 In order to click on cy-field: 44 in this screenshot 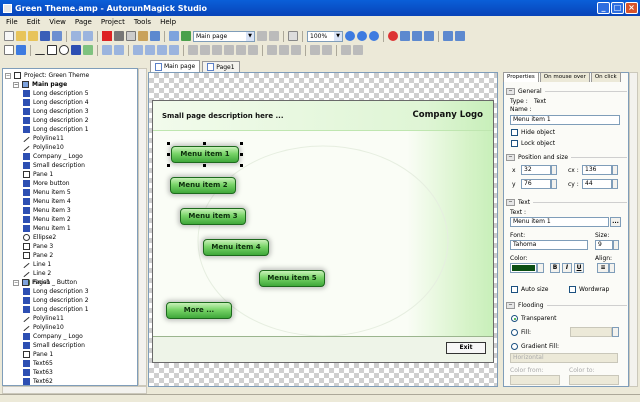, I will do `click(597, 184)`.